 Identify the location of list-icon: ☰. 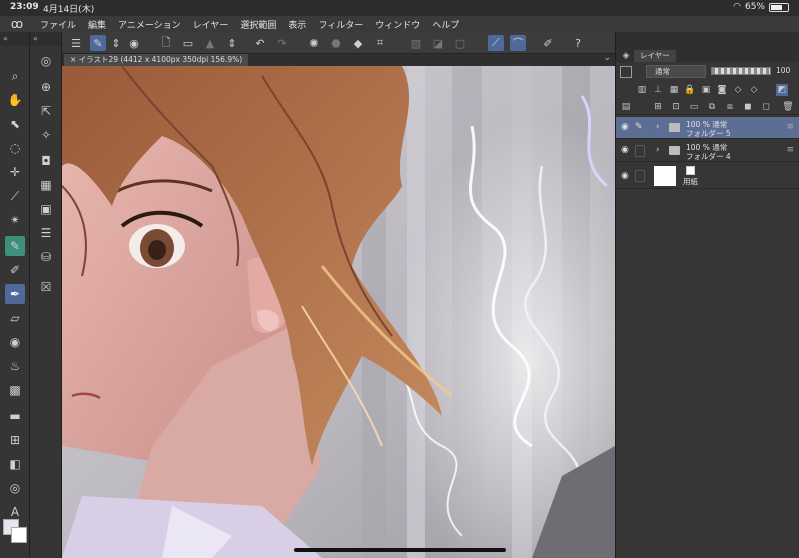
(46, 233).